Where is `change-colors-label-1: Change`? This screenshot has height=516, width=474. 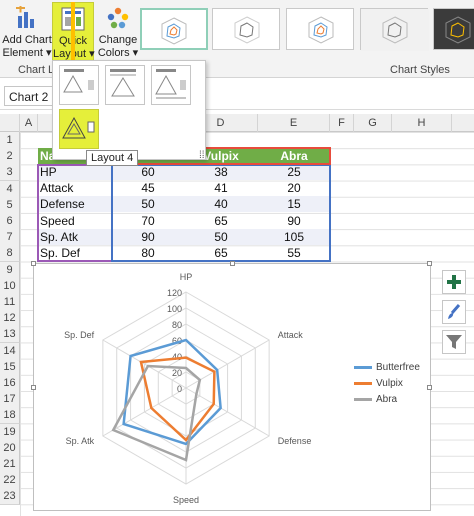 change-colors-label-1: Change is located at coordinates (118, 40).